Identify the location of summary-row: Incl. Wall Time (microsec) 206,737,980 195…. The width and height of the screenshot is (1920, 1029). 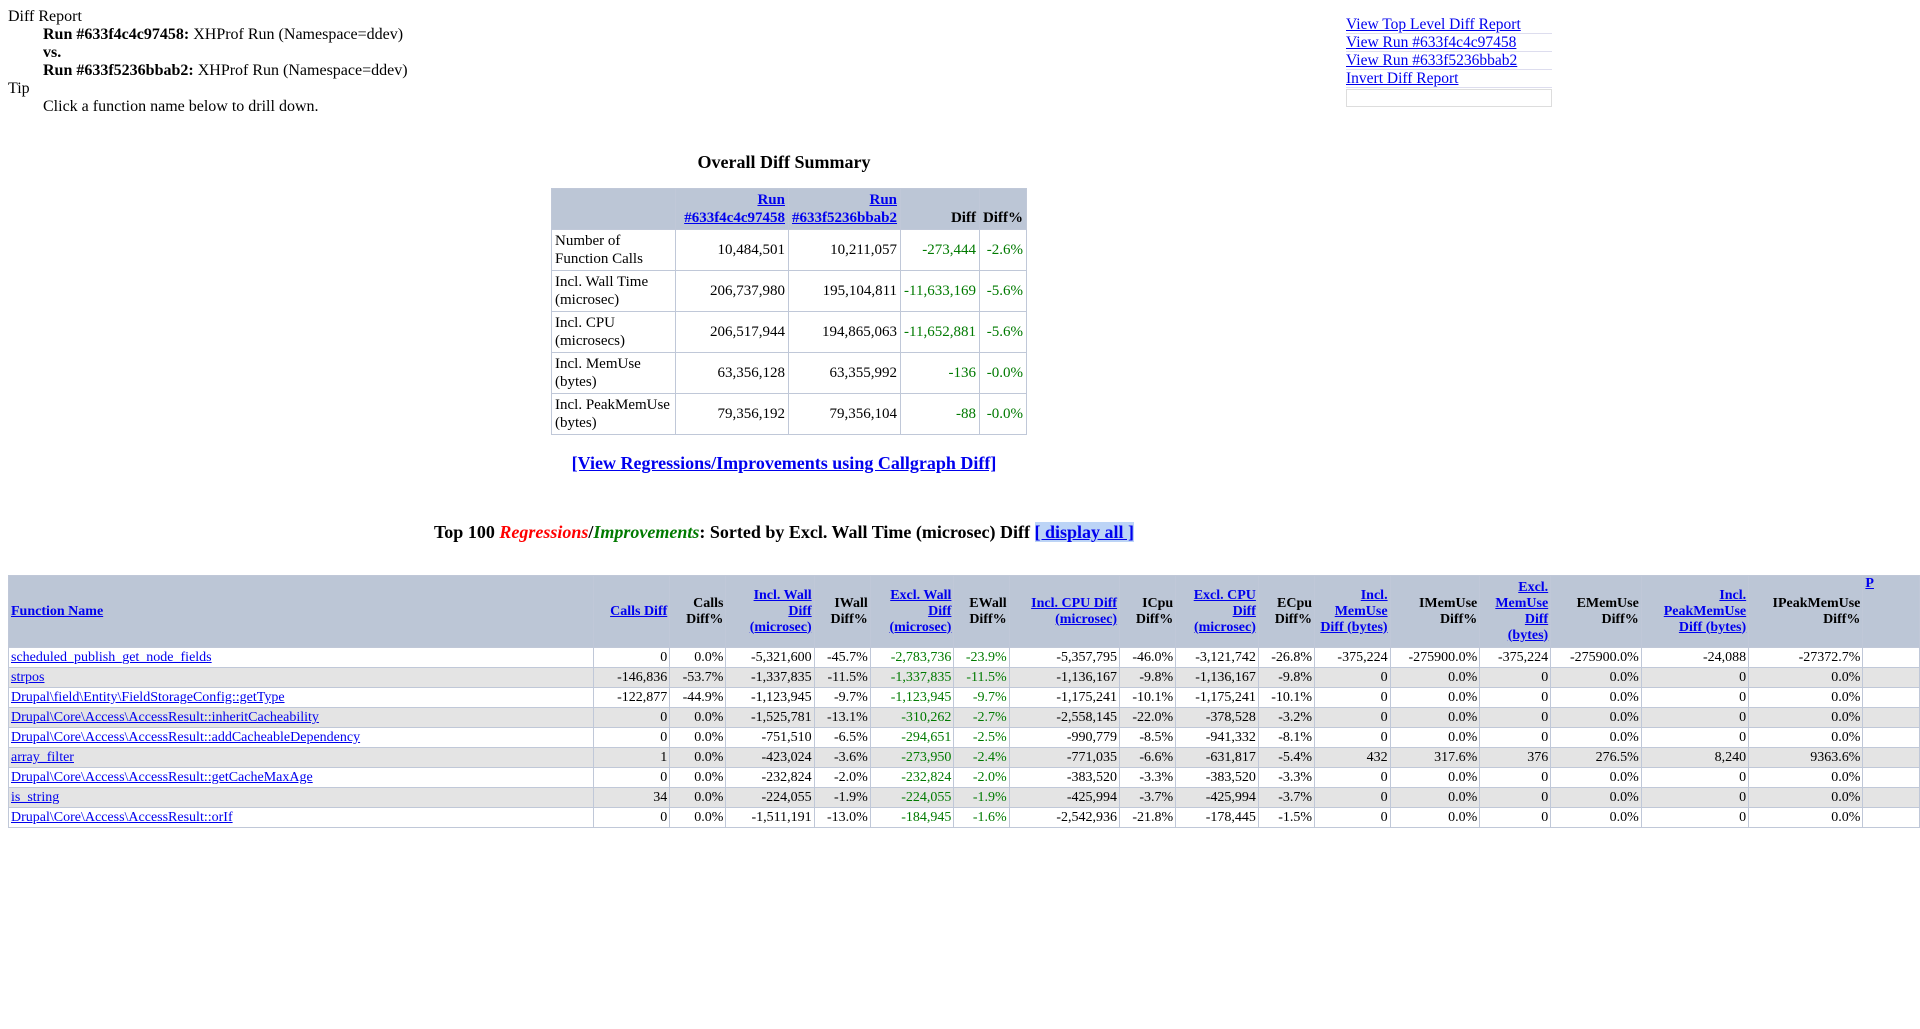
(789, 291).